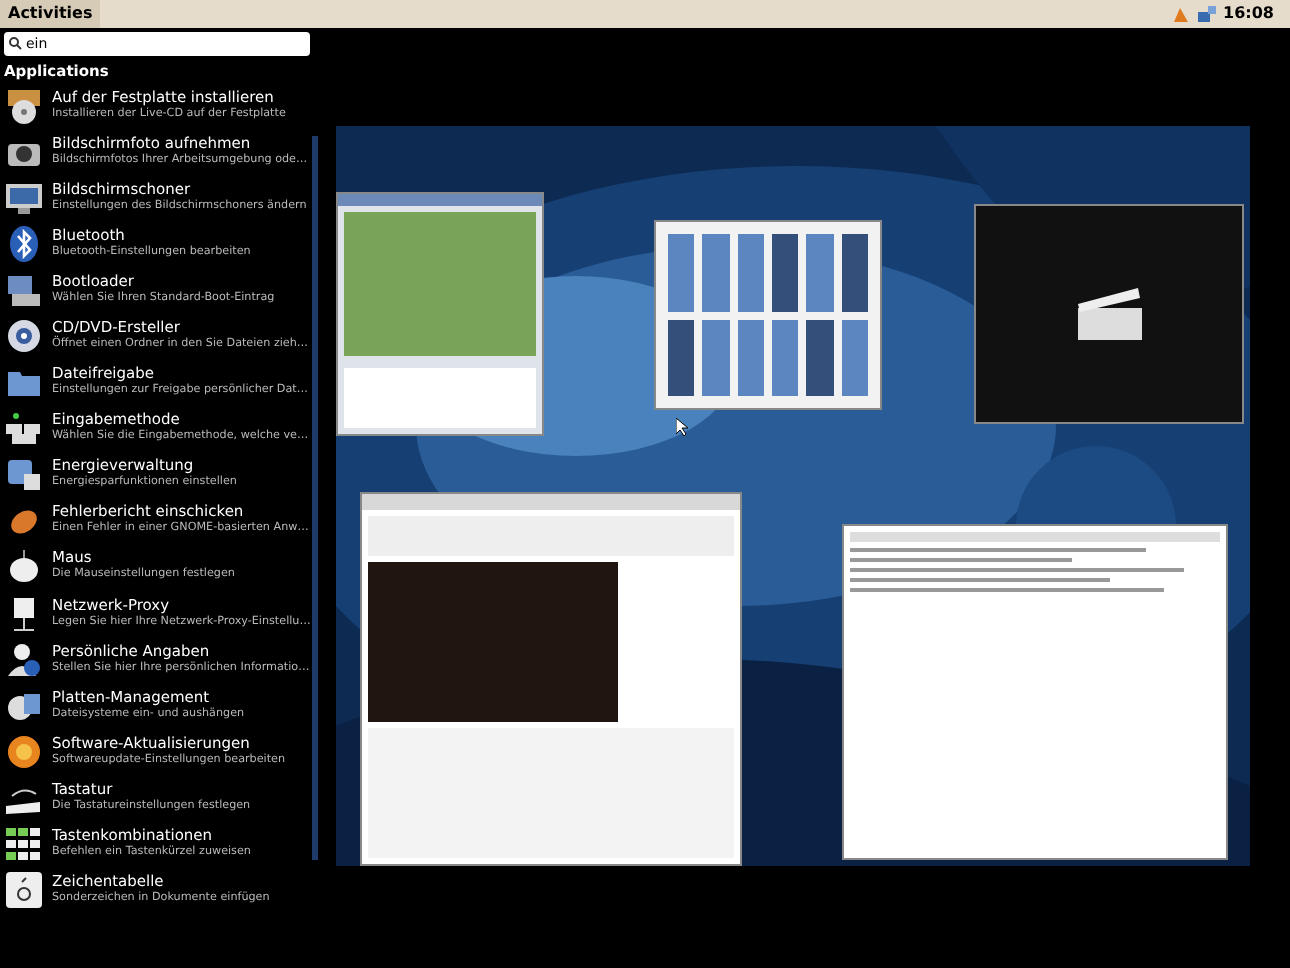 This screenshot has width=1290, height=968. What do you see at coordinates (24, 844) in the screenshot?
I see `key-grid-icon` at bounding box center [24, 844].